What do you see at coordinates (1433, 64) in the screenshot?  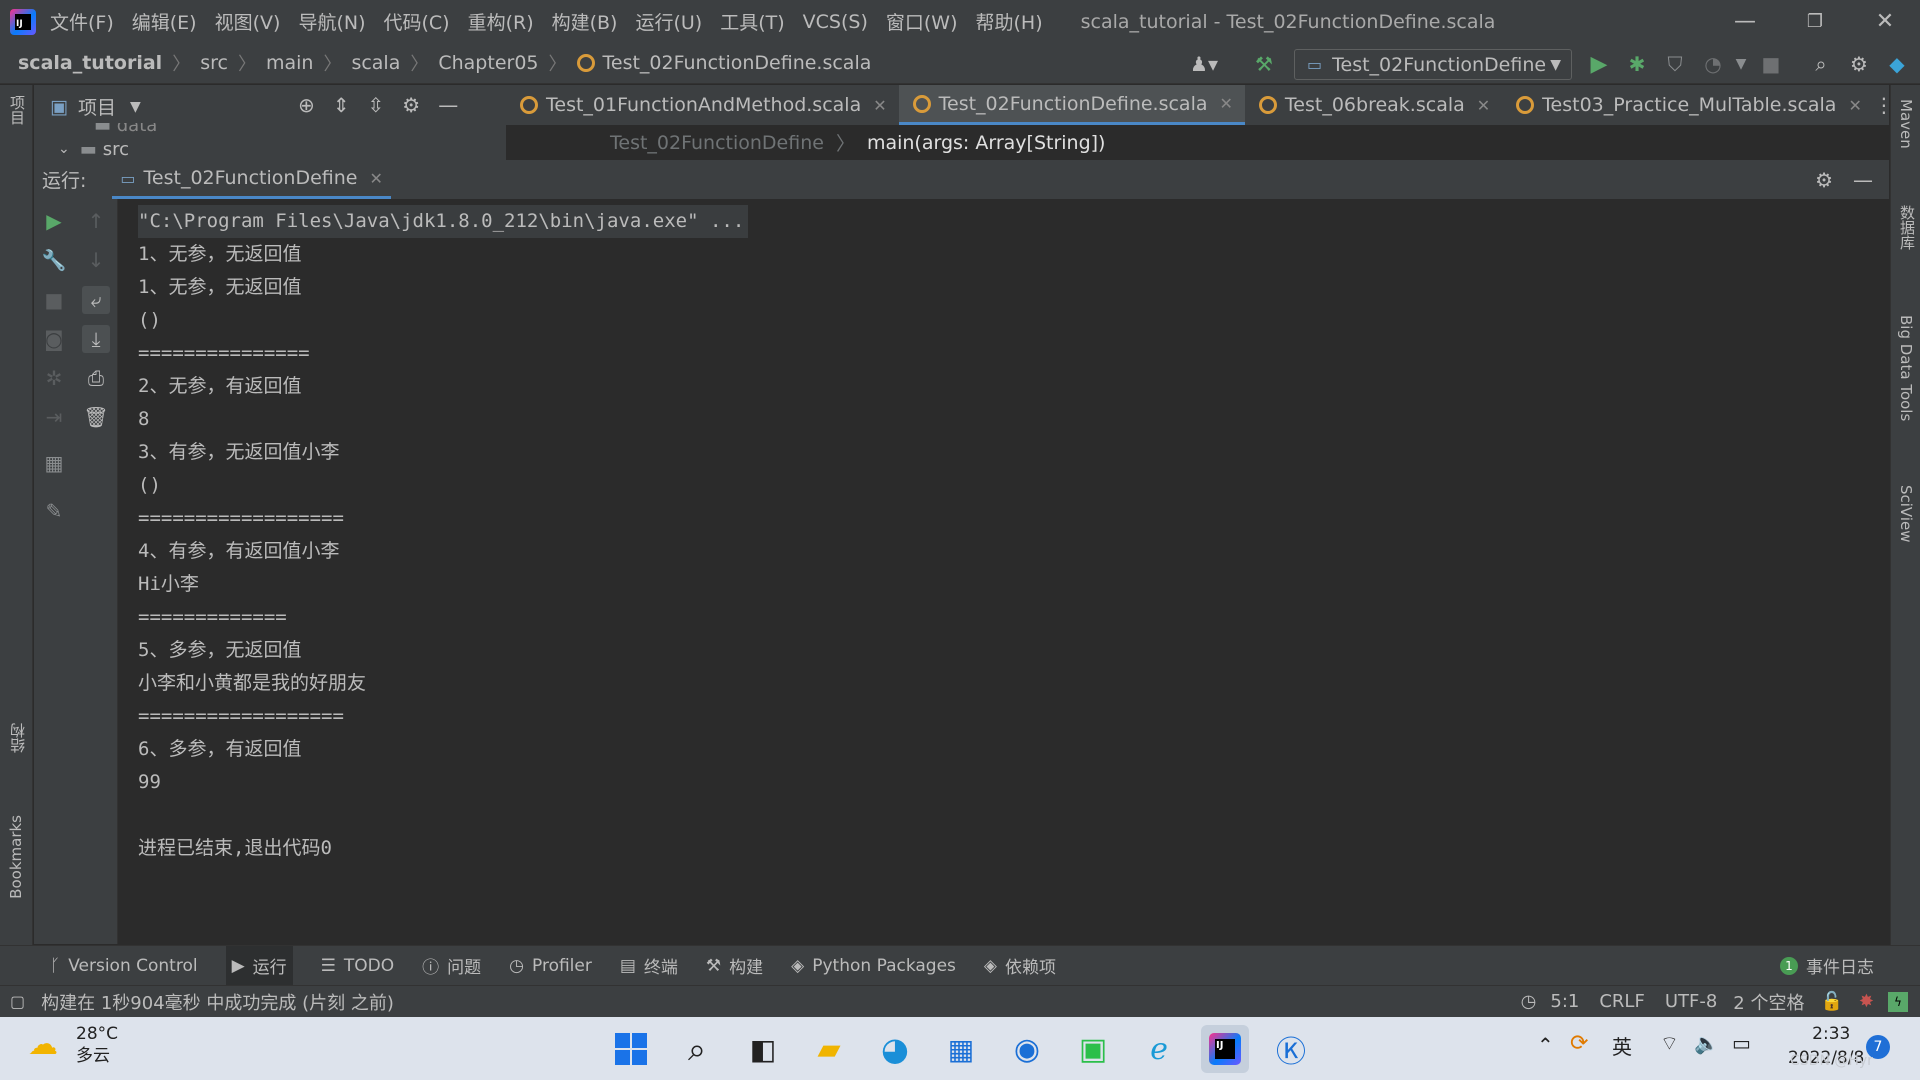 I see `run-configuration-selector: ▭ Test_02FunctionDefine ▼` at bounding box center [1433, 64].